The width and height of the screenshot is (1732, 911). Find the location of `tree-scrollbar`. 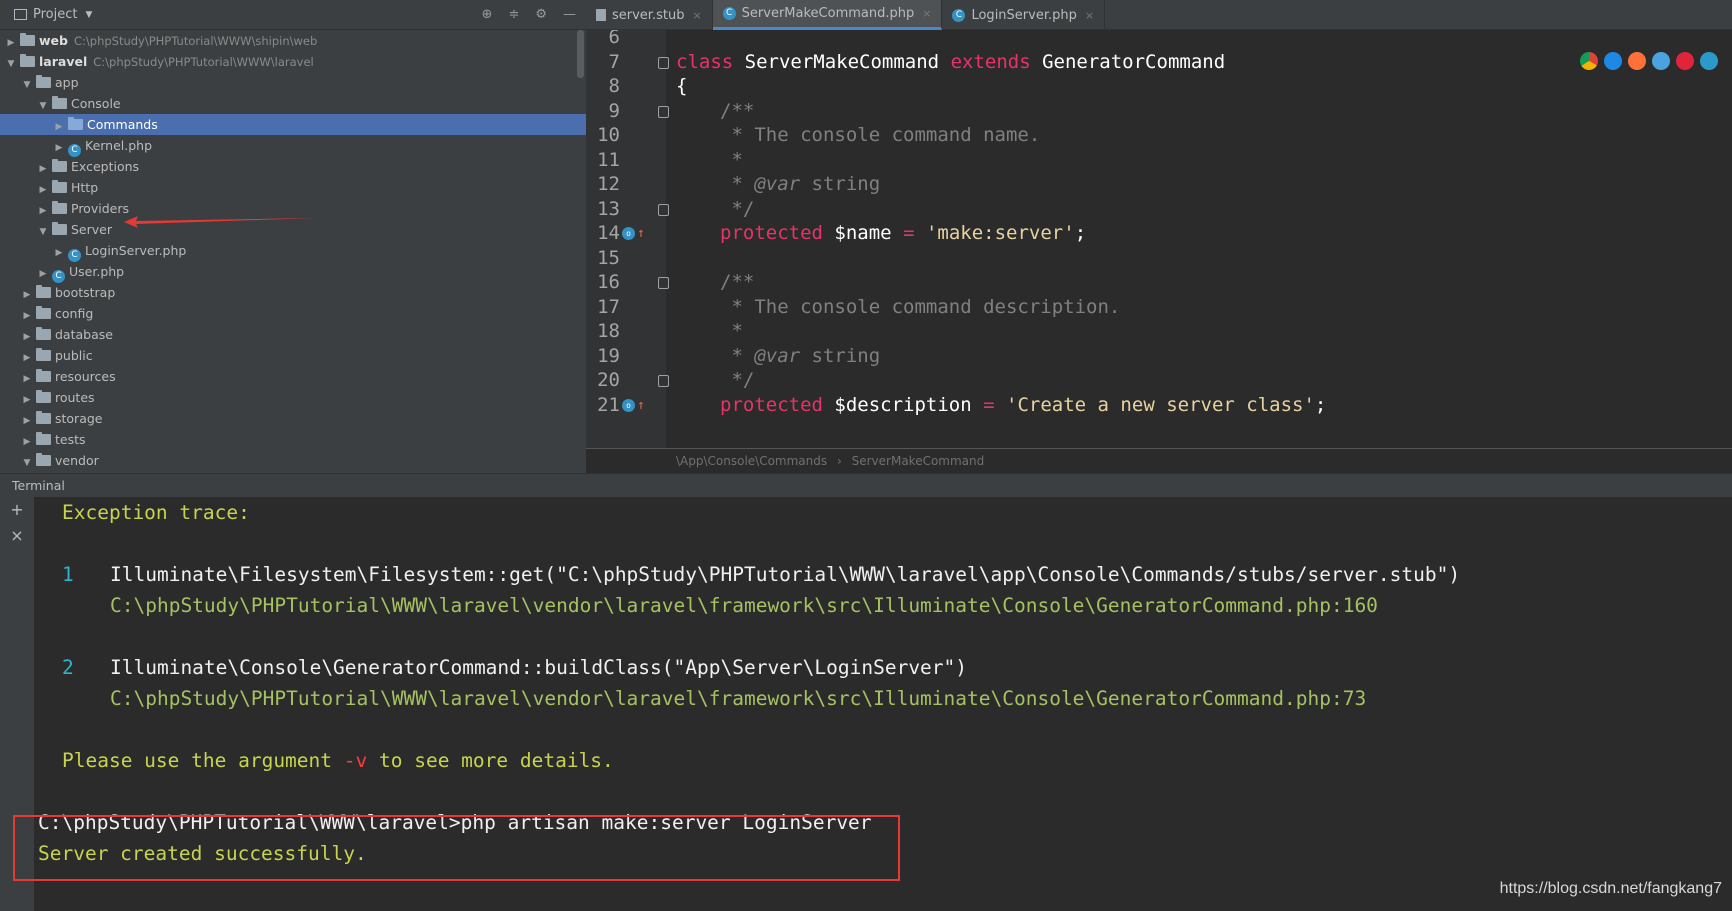

tree-scrollbar is located at coordinates (580, 54).